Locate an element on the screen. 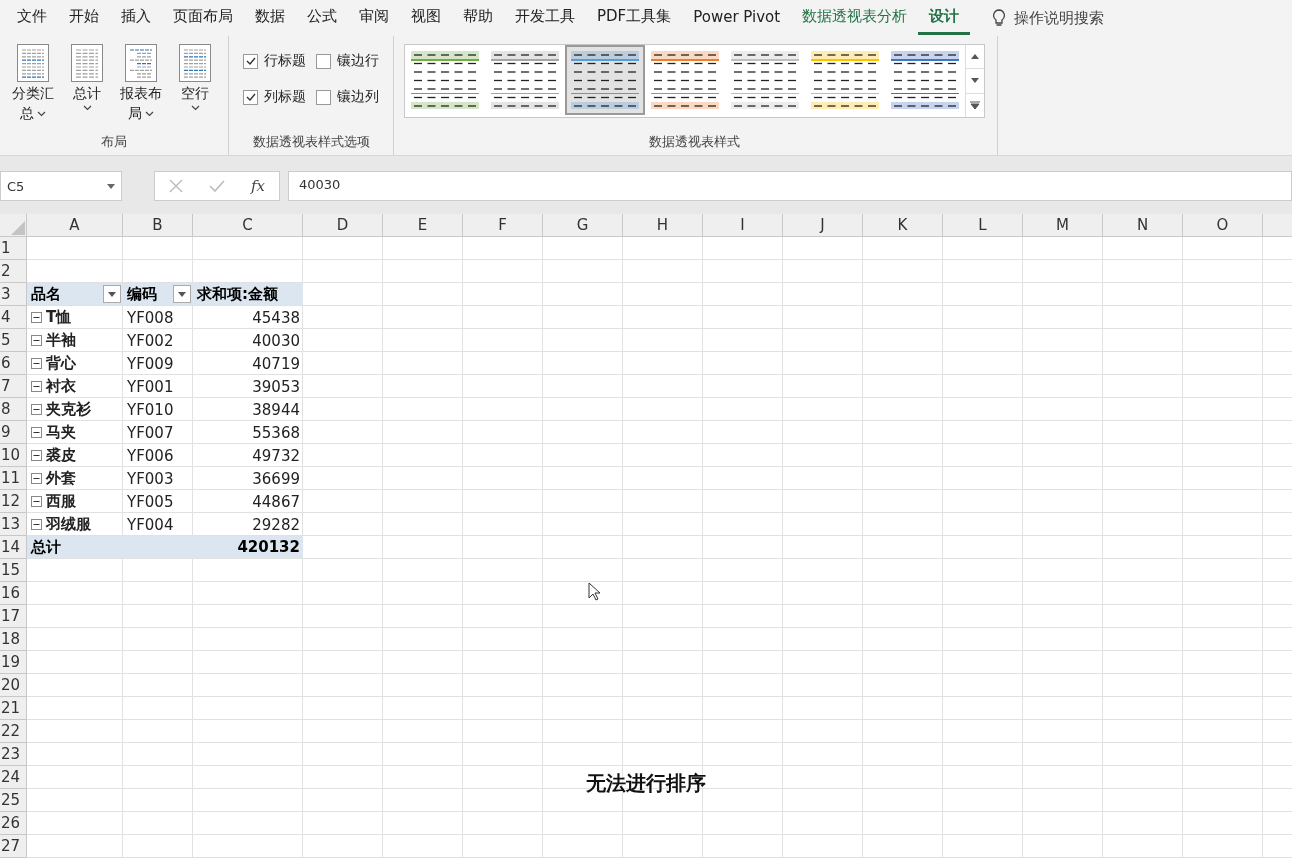 This screenshot has width=1292, height=858. table-cell: 38944 is located at coordinates (276, 409).